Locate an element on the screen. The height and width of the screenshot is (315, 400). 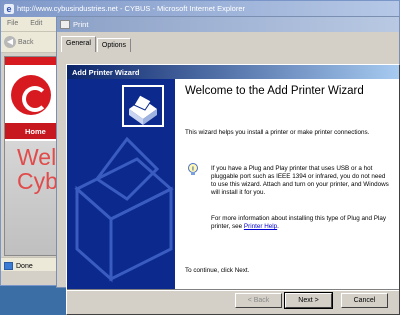
menu-file: File is located at coordinates (12, 23).